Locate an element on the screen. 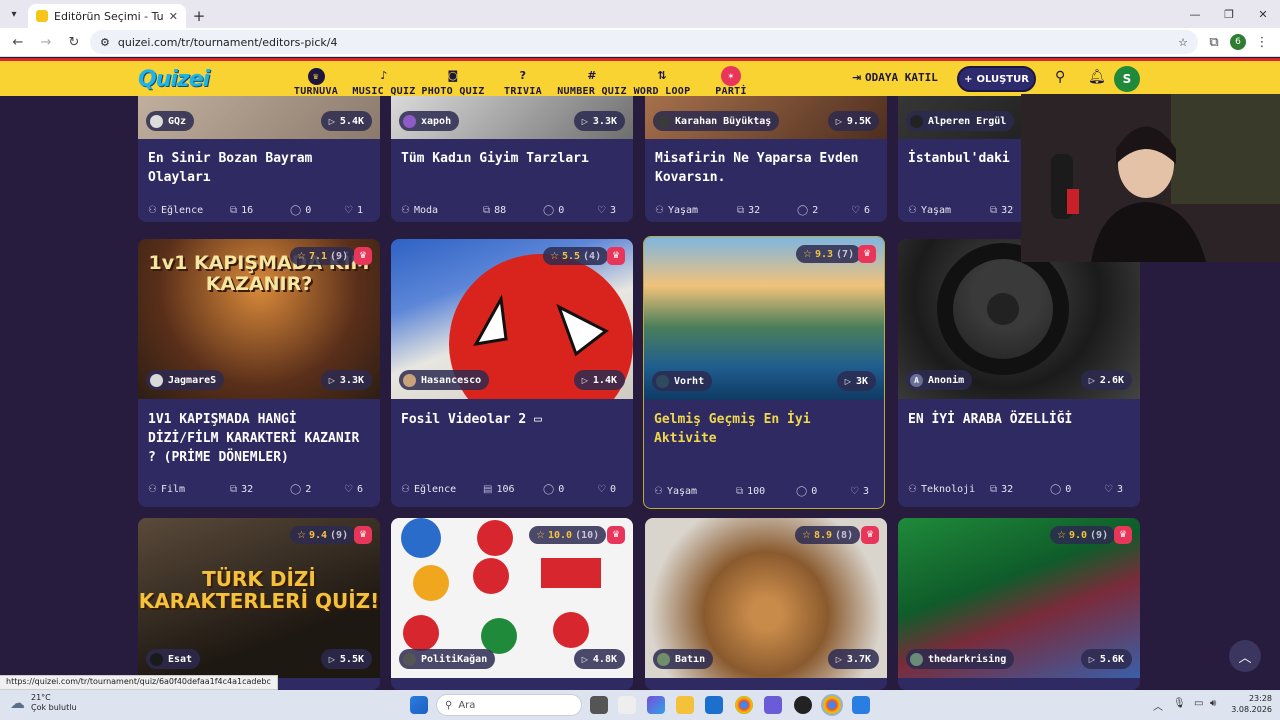 The height and width of the screenshot is (720, 1280). task-view-icon is located at coordinates (599, 705).